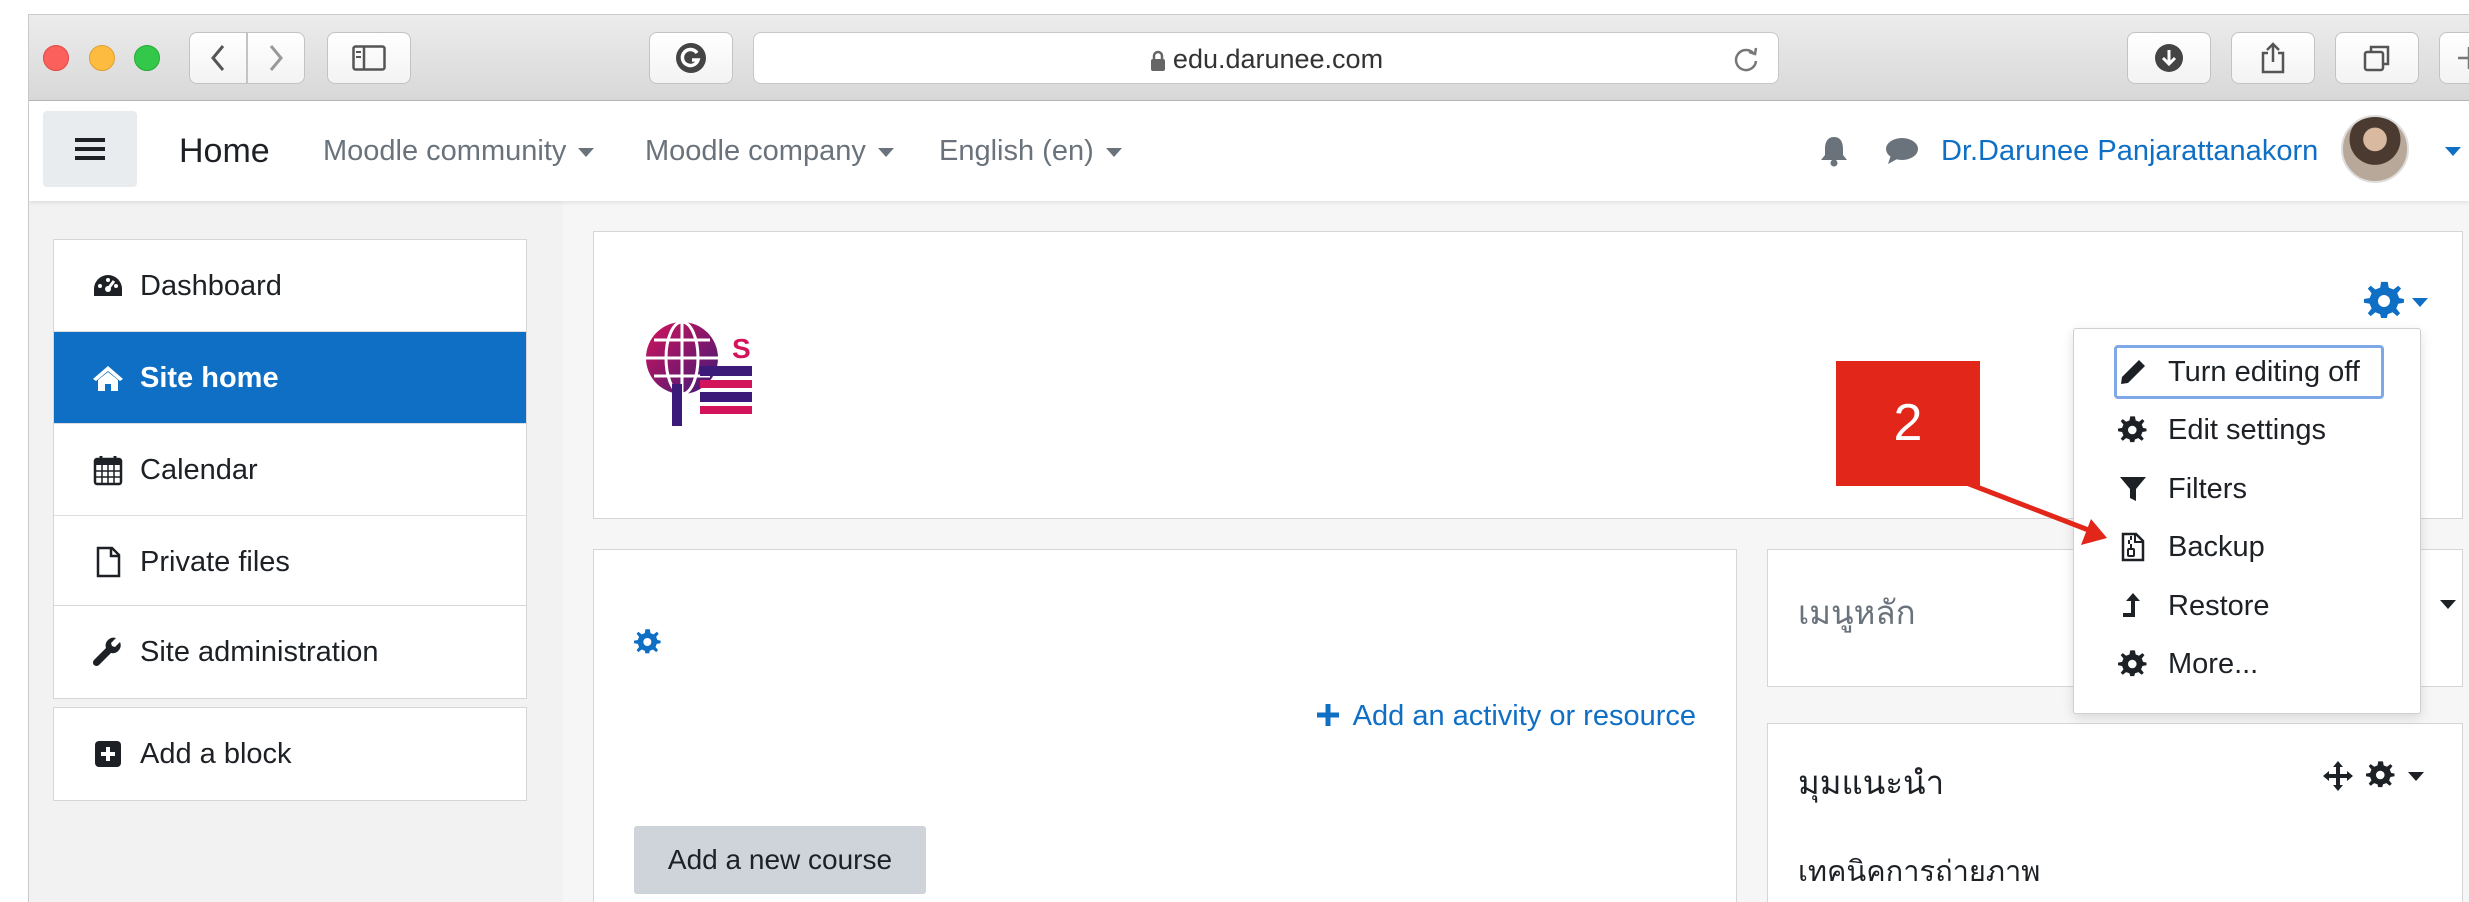 This screenshot has width=2469, height=902. Describe the element at coordinates (1834, 151) in the screenshot. I see `bell-icon` at that location.